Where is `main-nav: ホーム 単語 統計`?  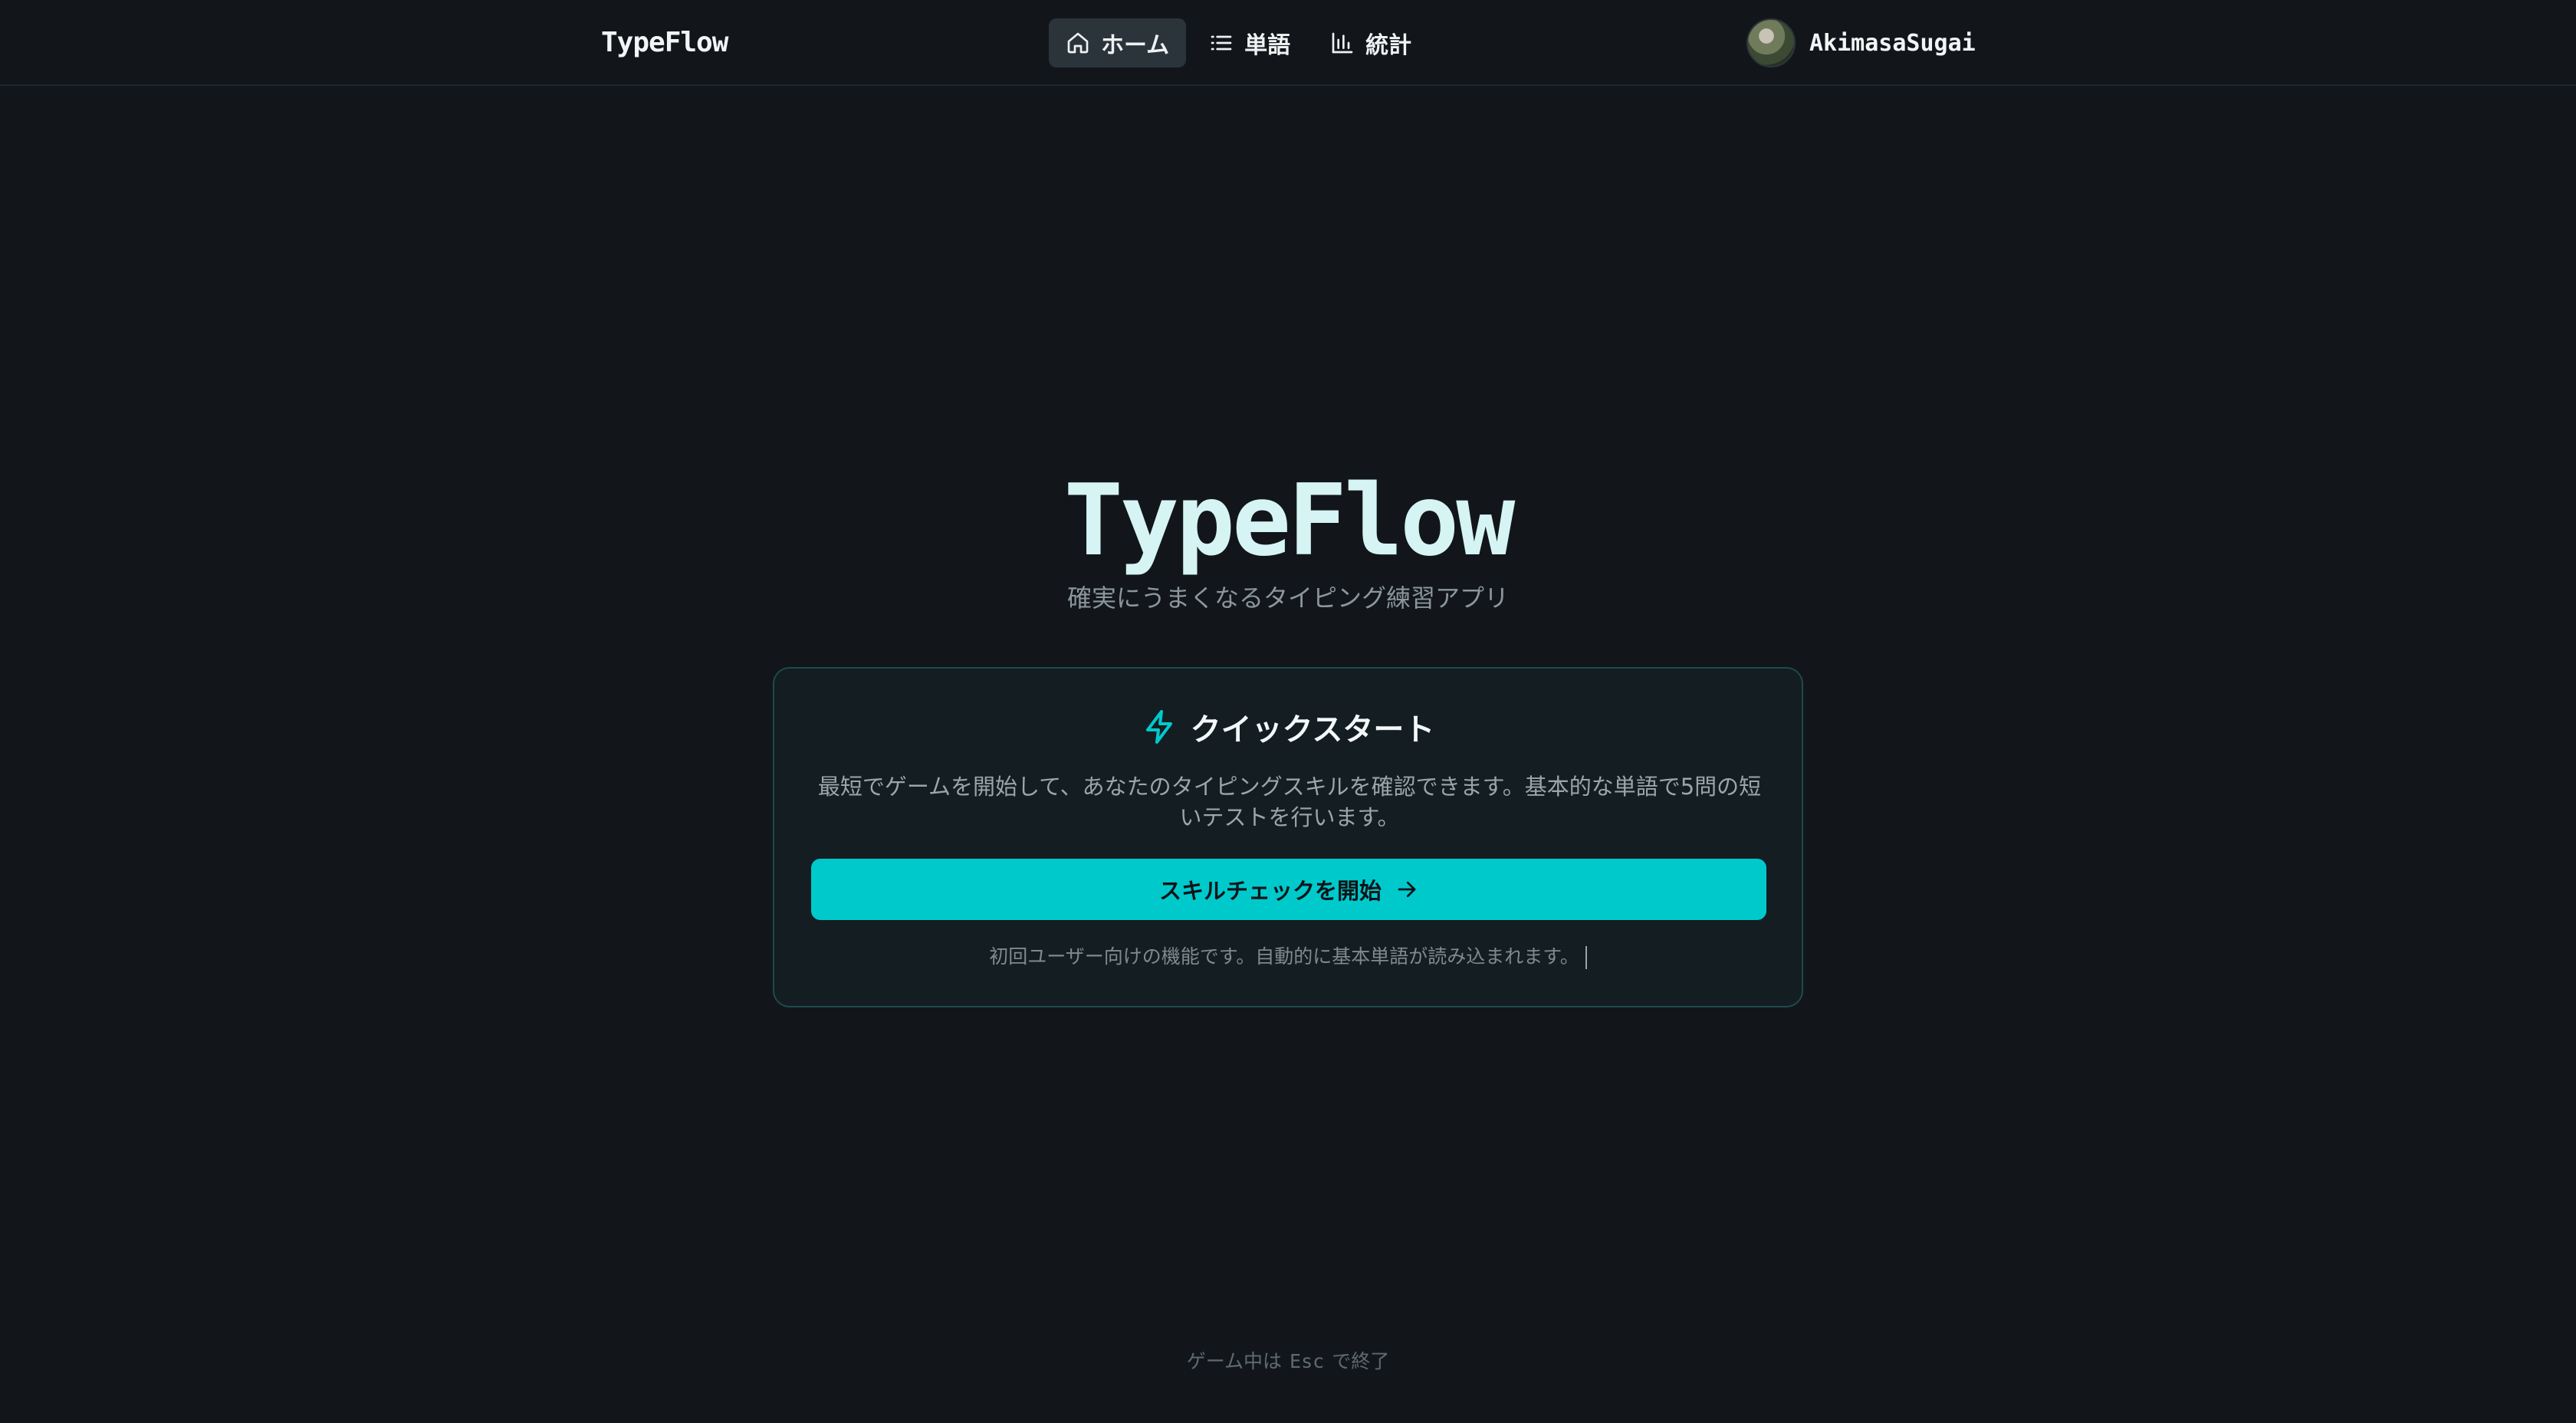
main-nav: ホーム 単語 統計 is located at coordinates (1239, 42).